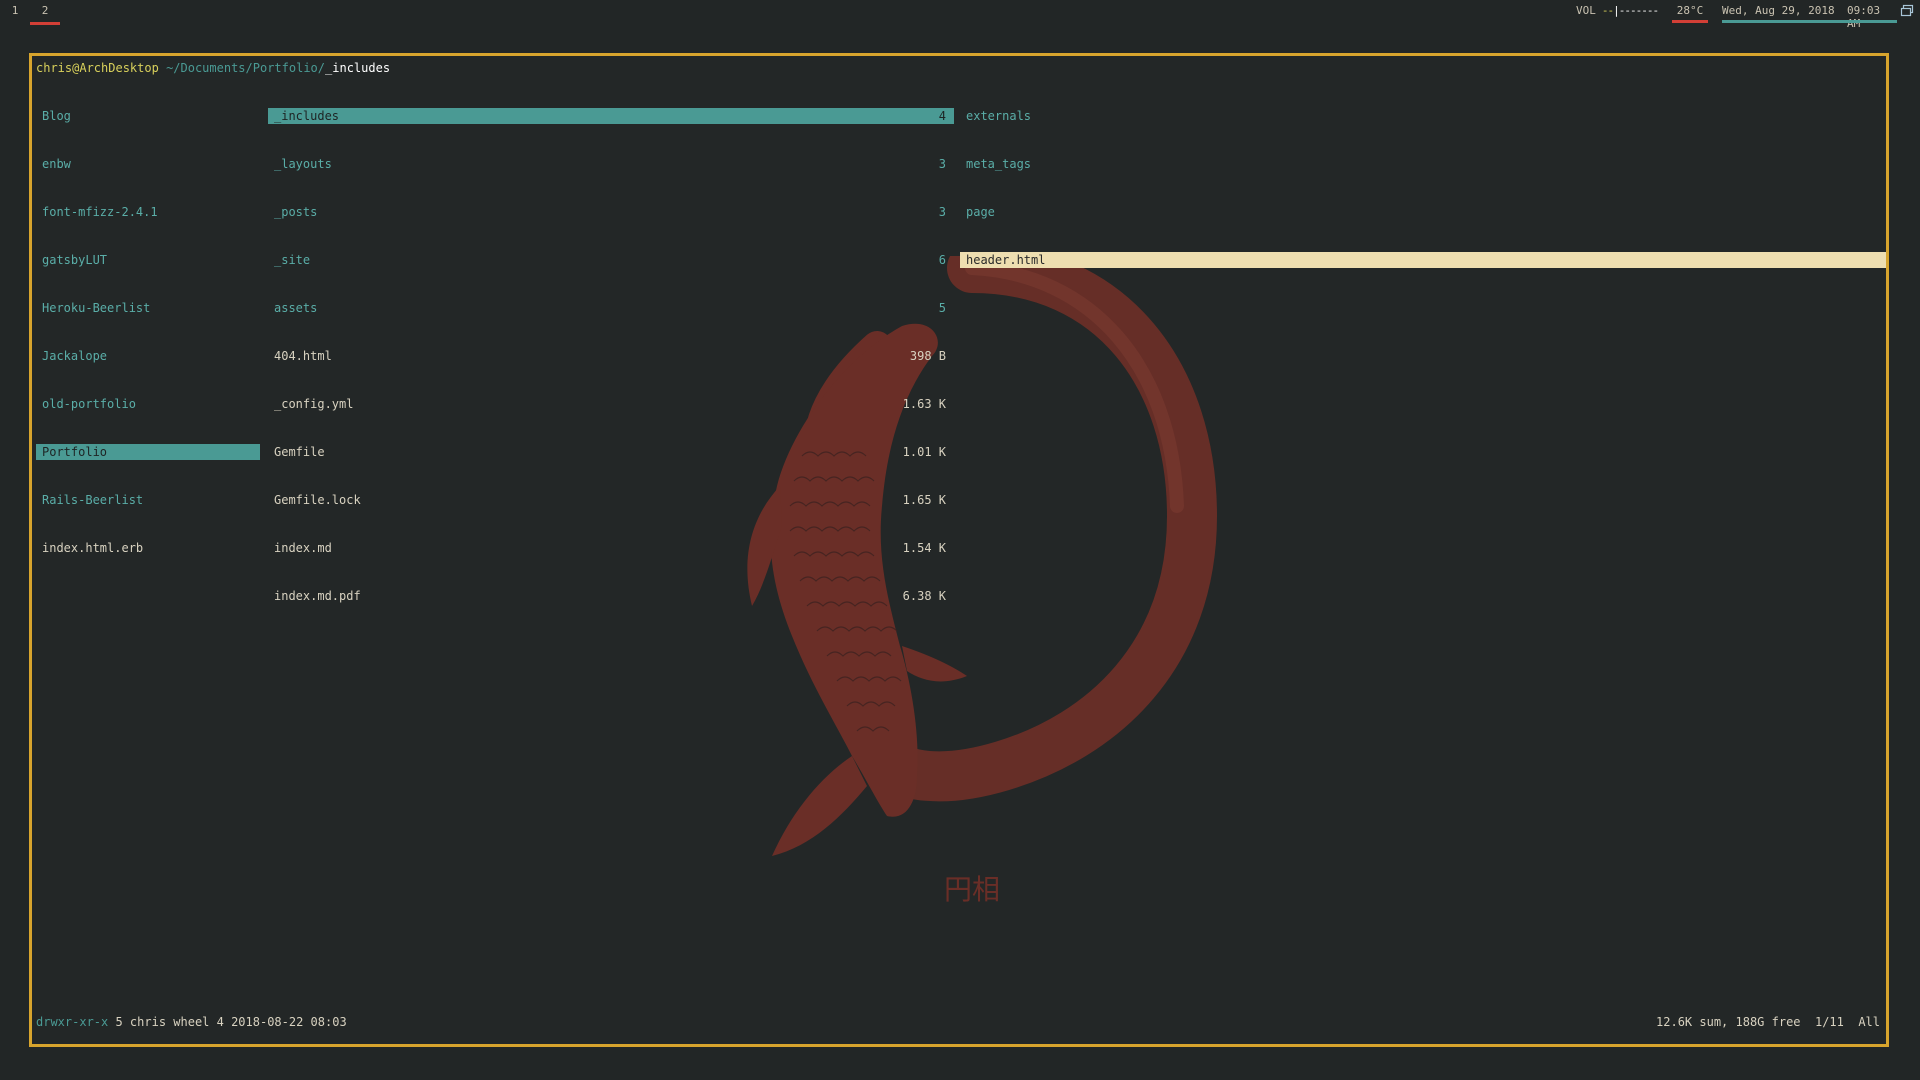  What do you see at coordinates (97, 68) in the screenshot?
I see `user-host: chris@ArchDesktop` at bounding box center [97, 68].